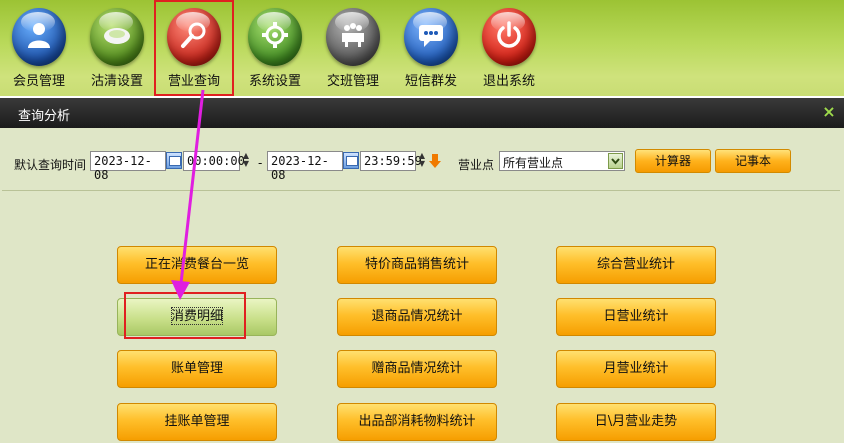 Image resolution: width=844 pixels, height=443 pixels. Describe the element at coordinates (422, 113) in the screenshot. I see `panel-title-bar: 查询分析 ×` at that location.